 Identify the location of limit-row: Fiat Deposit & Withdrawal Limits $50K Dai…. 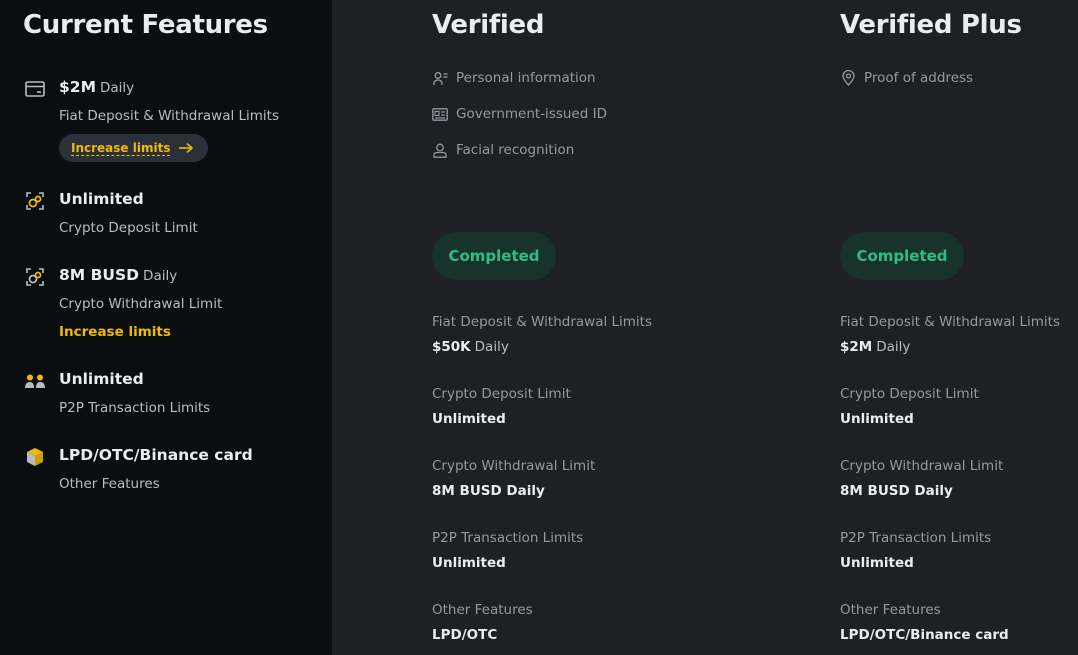
(542, 334).